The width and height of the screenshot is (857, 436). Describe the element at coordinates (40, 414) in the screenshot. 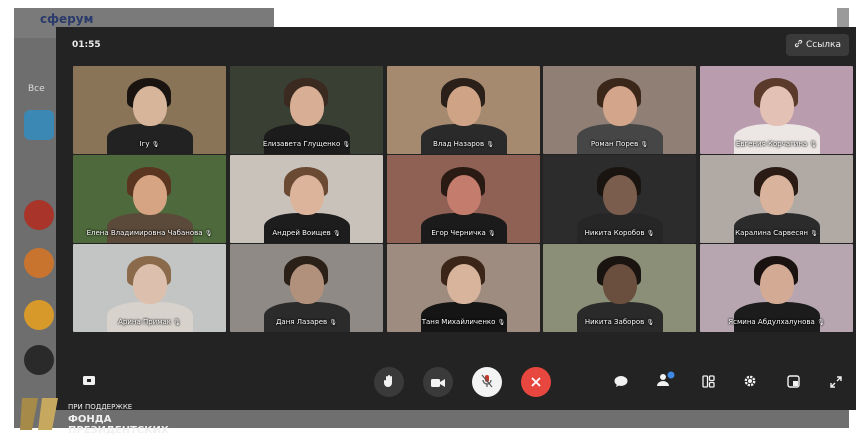

I see `foundation-logo` at that location.